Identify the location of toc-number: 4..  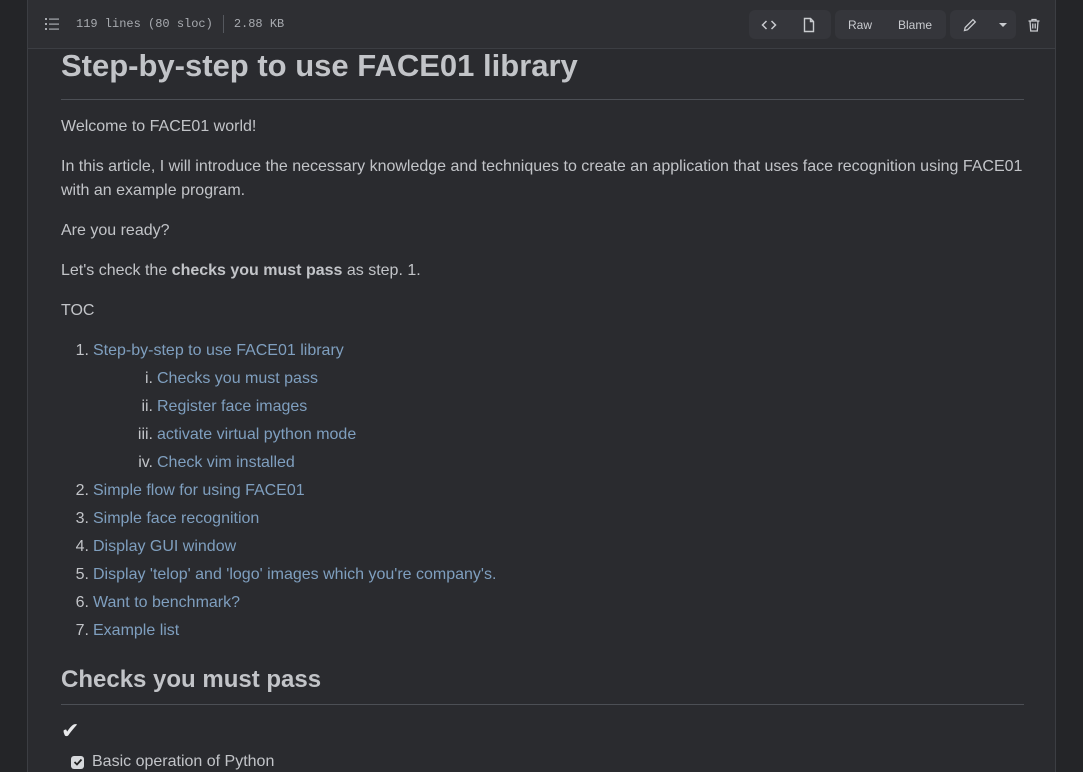
(82, 546).